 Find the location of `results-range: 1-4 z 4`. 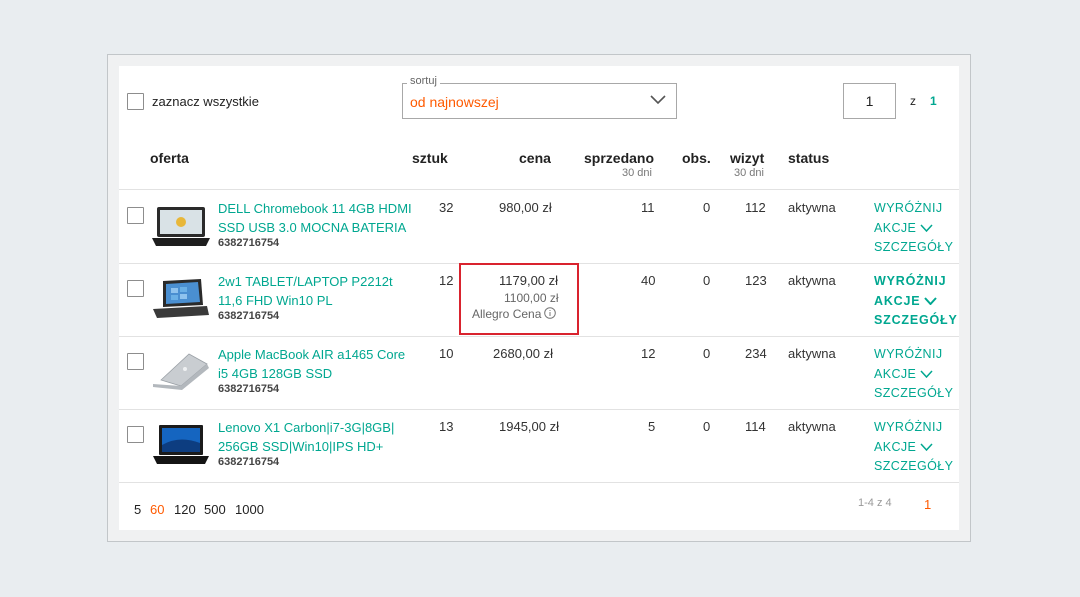

results-range: 1-4 z 4 is located at coordinates (875, 503).